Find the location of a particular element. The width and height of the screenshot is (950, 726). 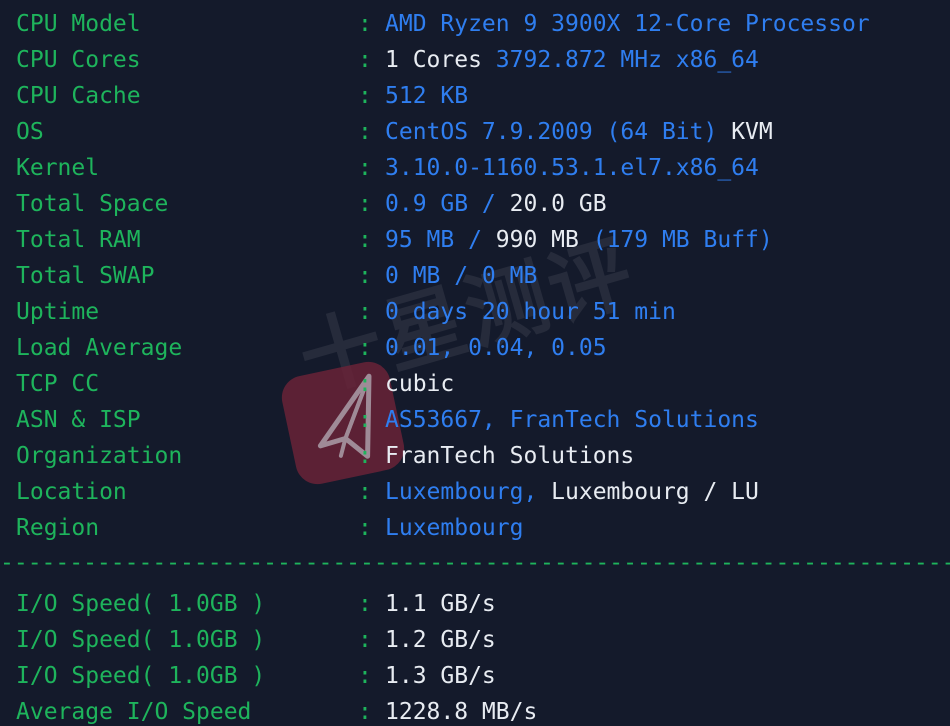

value-segment: 3.10.0-1160.53.1.el7.x86_64 is located at coordinates (572, 168).